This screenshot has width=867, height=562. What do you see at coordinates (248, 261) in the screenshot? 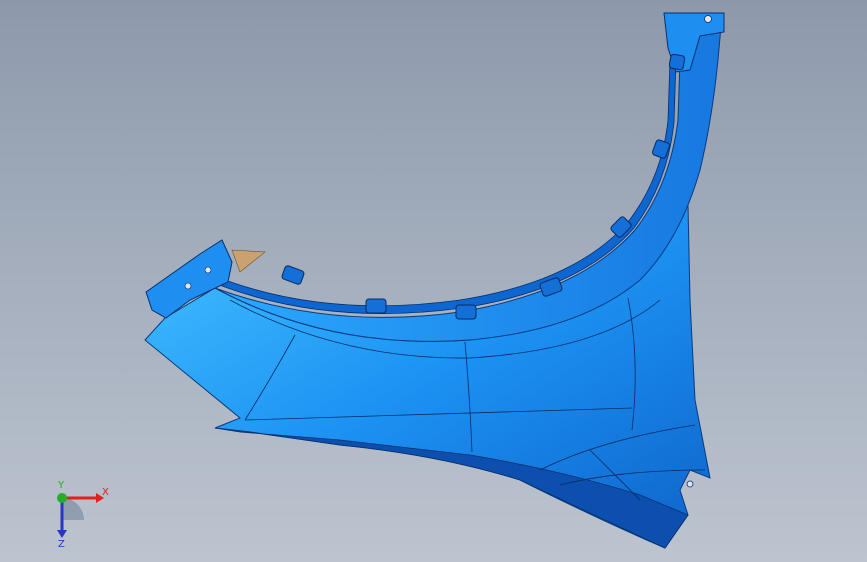
I see `left-bracket-tab` at bounding box center [248, 261].